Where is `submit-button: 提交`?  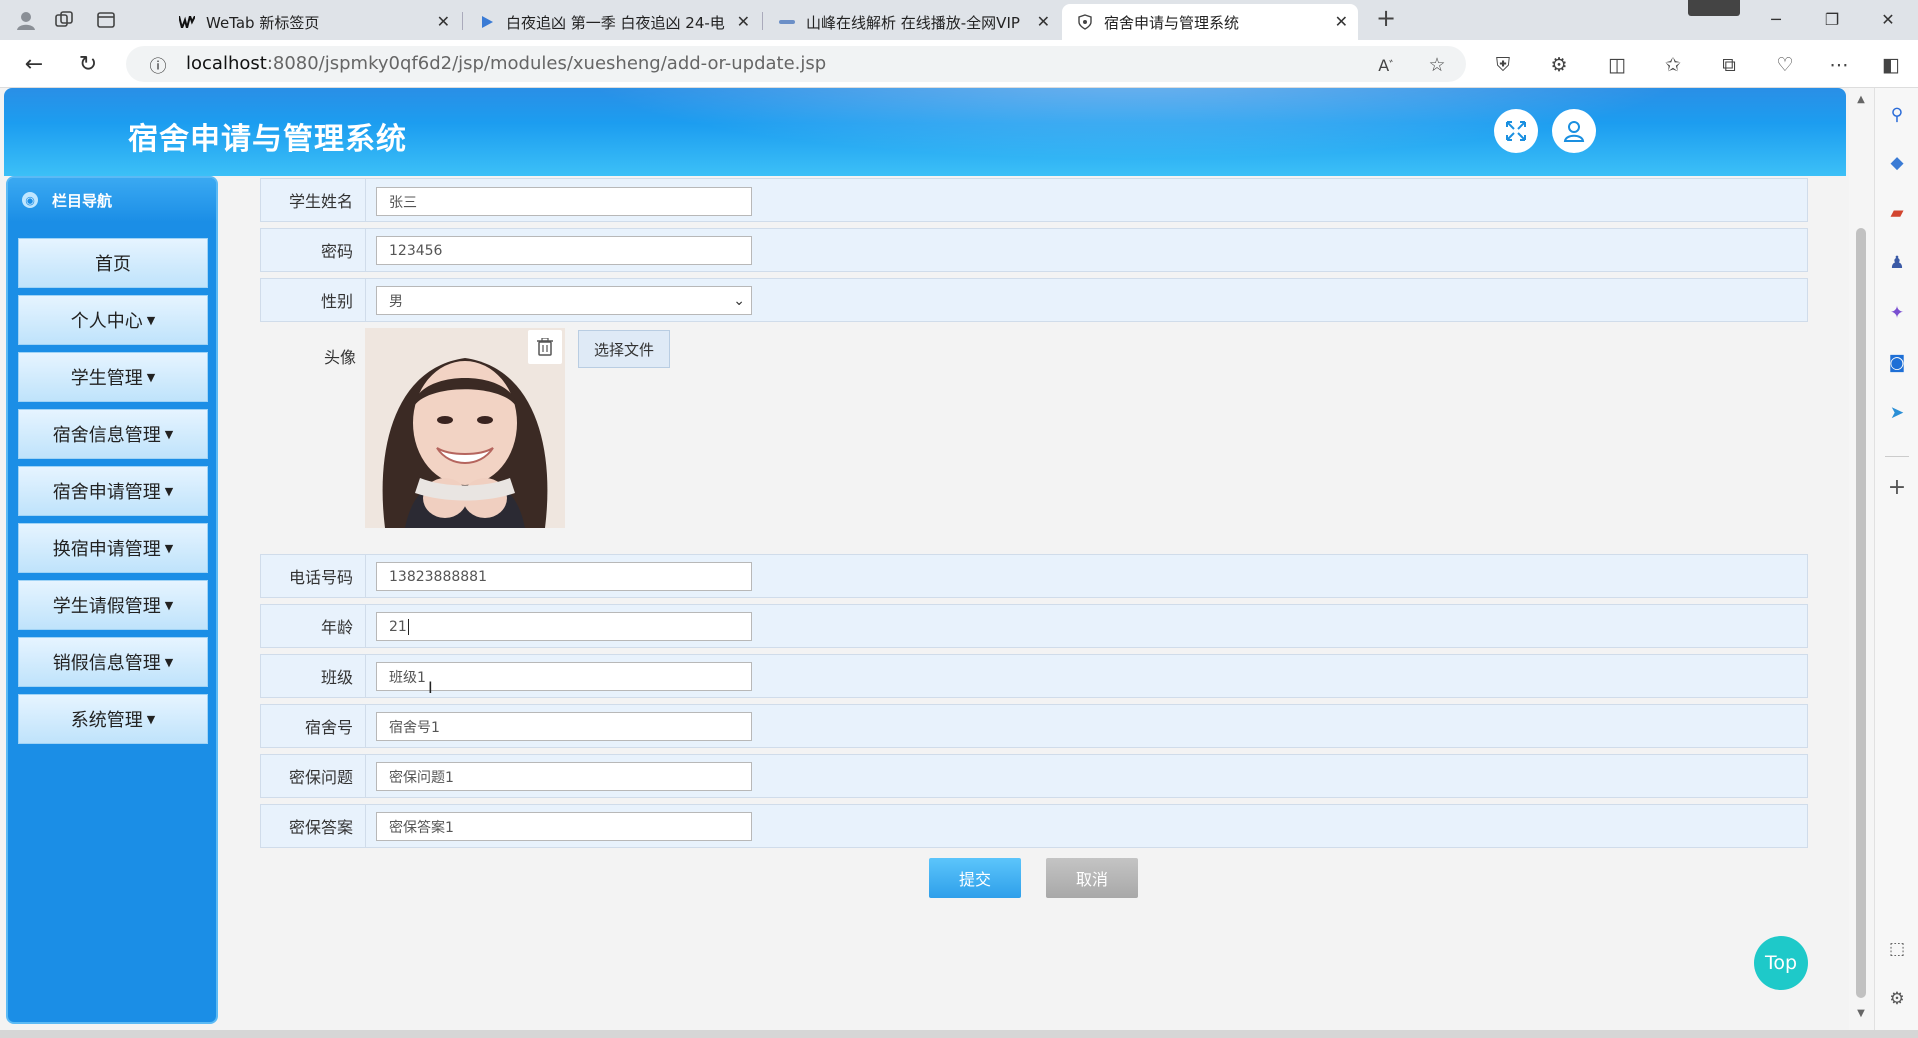 submit-button: 提交 is located at coordinates (975, 878).